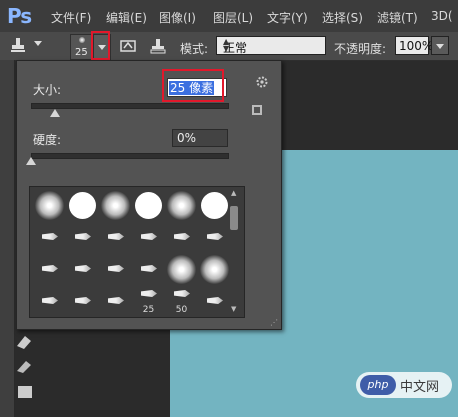 The image size is (458, 417). I want to click on watermark-text: 中文网, so click(420, 387).